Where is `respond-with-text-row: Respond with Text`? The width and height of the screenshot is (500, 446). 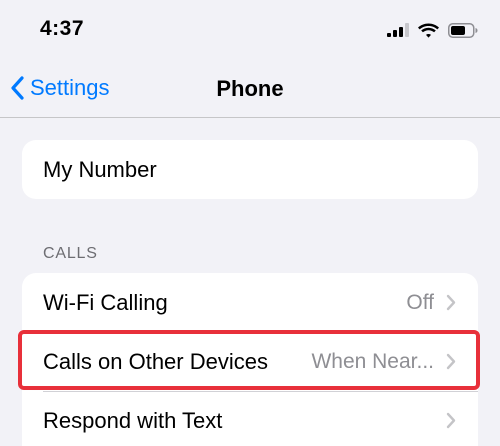
respond-with-text-row: Respond with Text is located at coordinates (250, 418).